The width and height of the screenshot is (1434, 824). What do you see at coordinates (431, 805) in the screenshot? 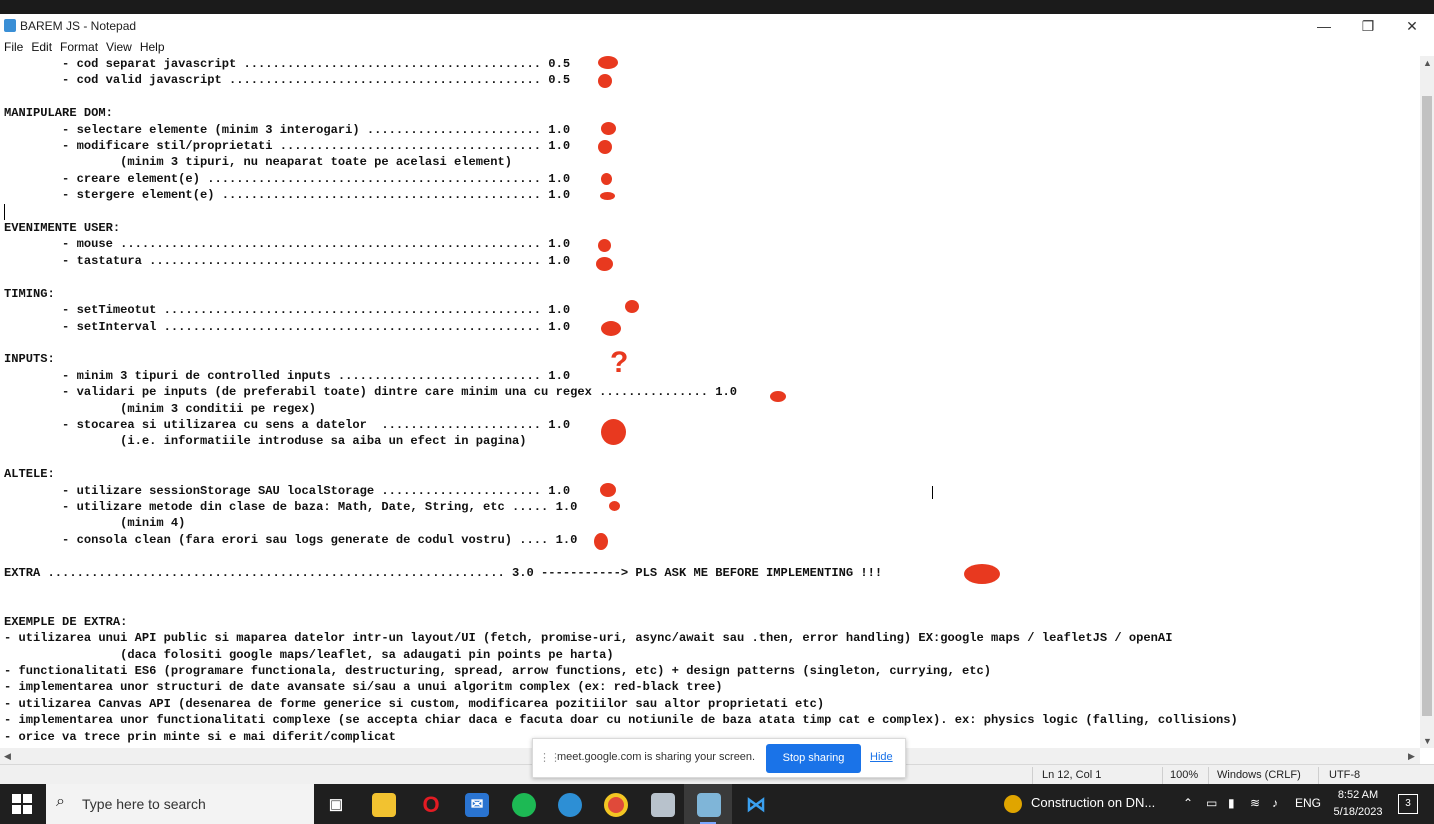
I see `opera-icon: O` at bounding box center [431, 805].